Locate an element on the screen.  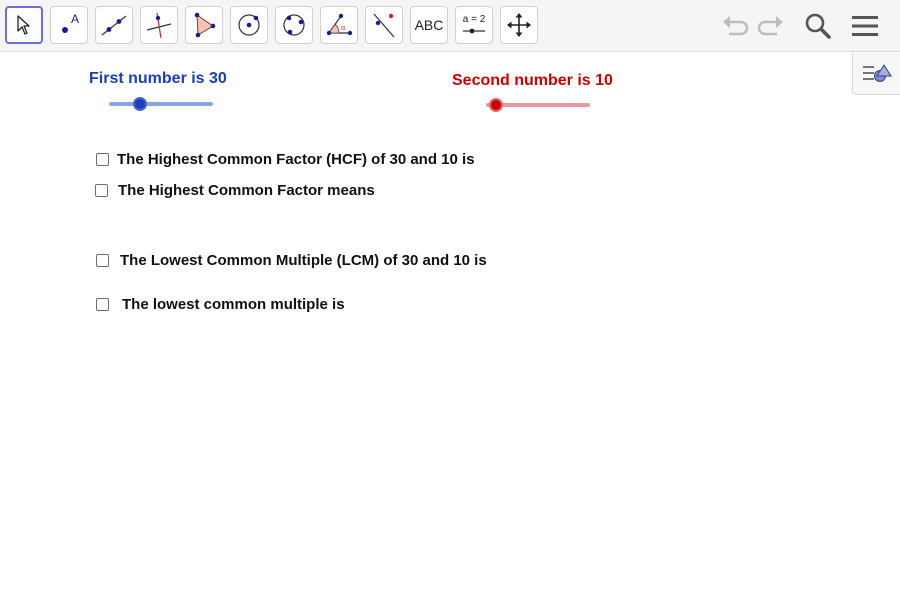
redo-icon is located at coordinates (770, 26).